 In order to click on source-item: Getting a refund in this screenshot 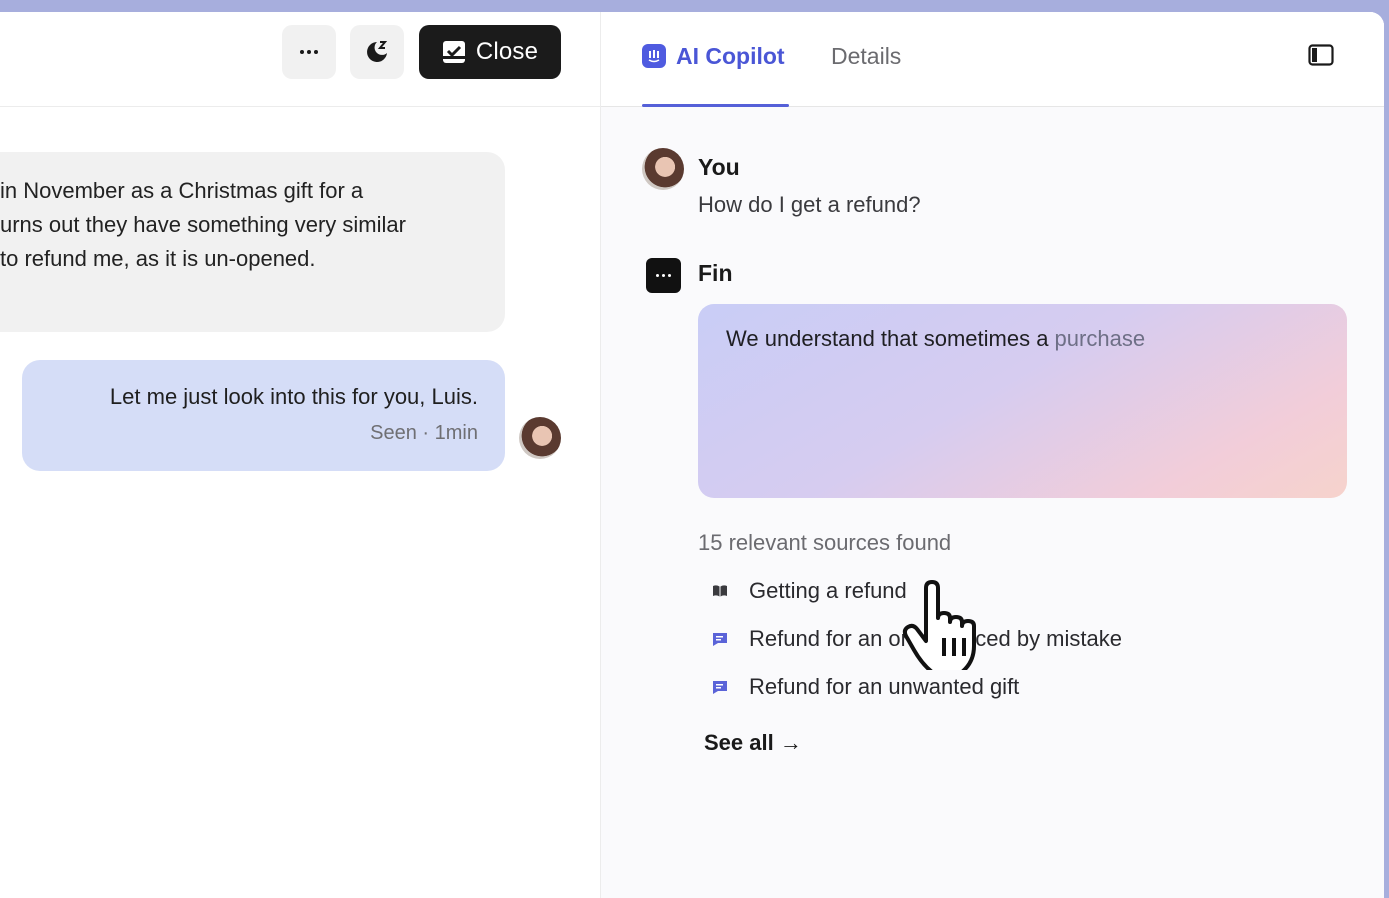, I will do `click(809, 591)`.